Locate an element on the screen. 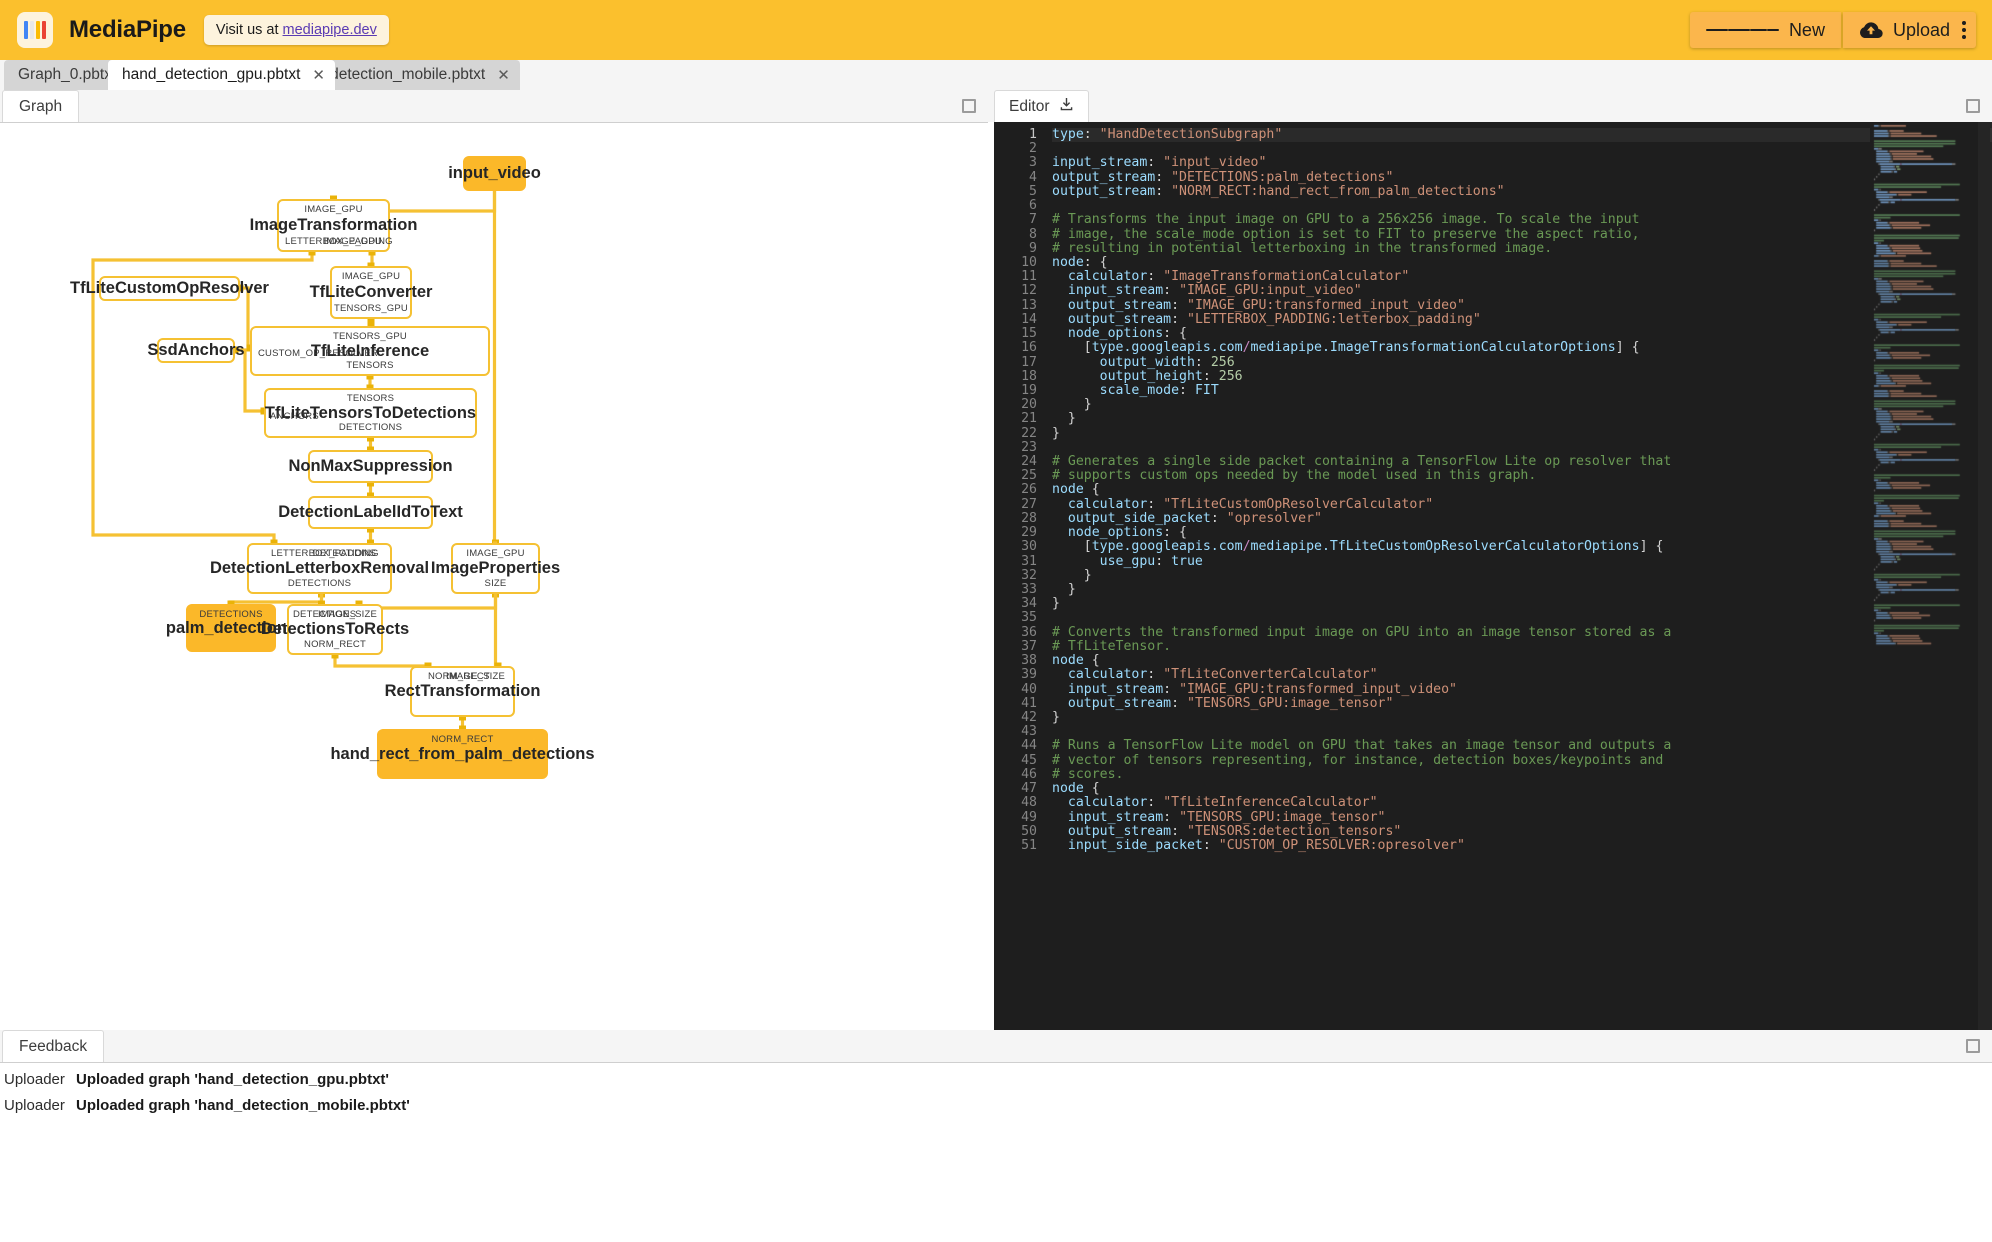 This screenshot has width=1992, height=1242. code-line: input_stream: "IMAGE_GPU:input_video" is located at coordinates (1214, 291).